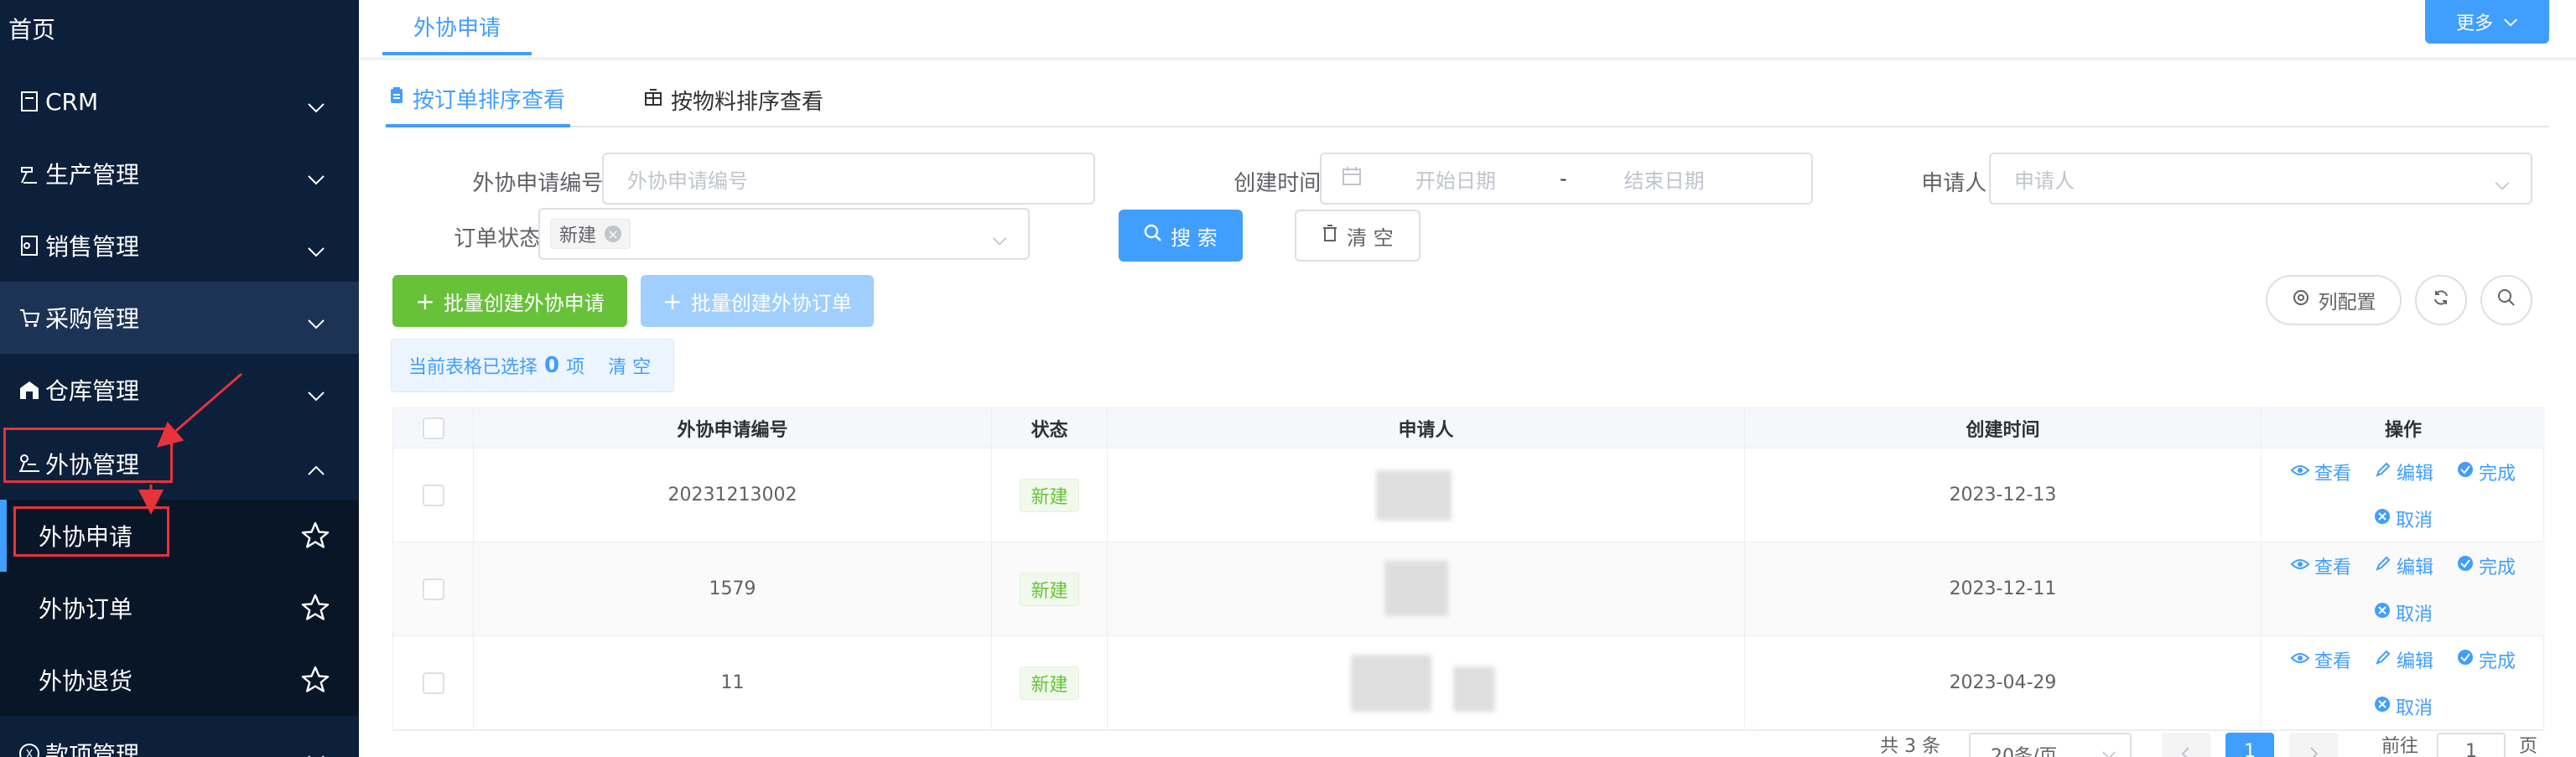 Image resolution: width=2576 pixels, height=757 pixels. I want to click on plus-icon: +, so click(425, 301).